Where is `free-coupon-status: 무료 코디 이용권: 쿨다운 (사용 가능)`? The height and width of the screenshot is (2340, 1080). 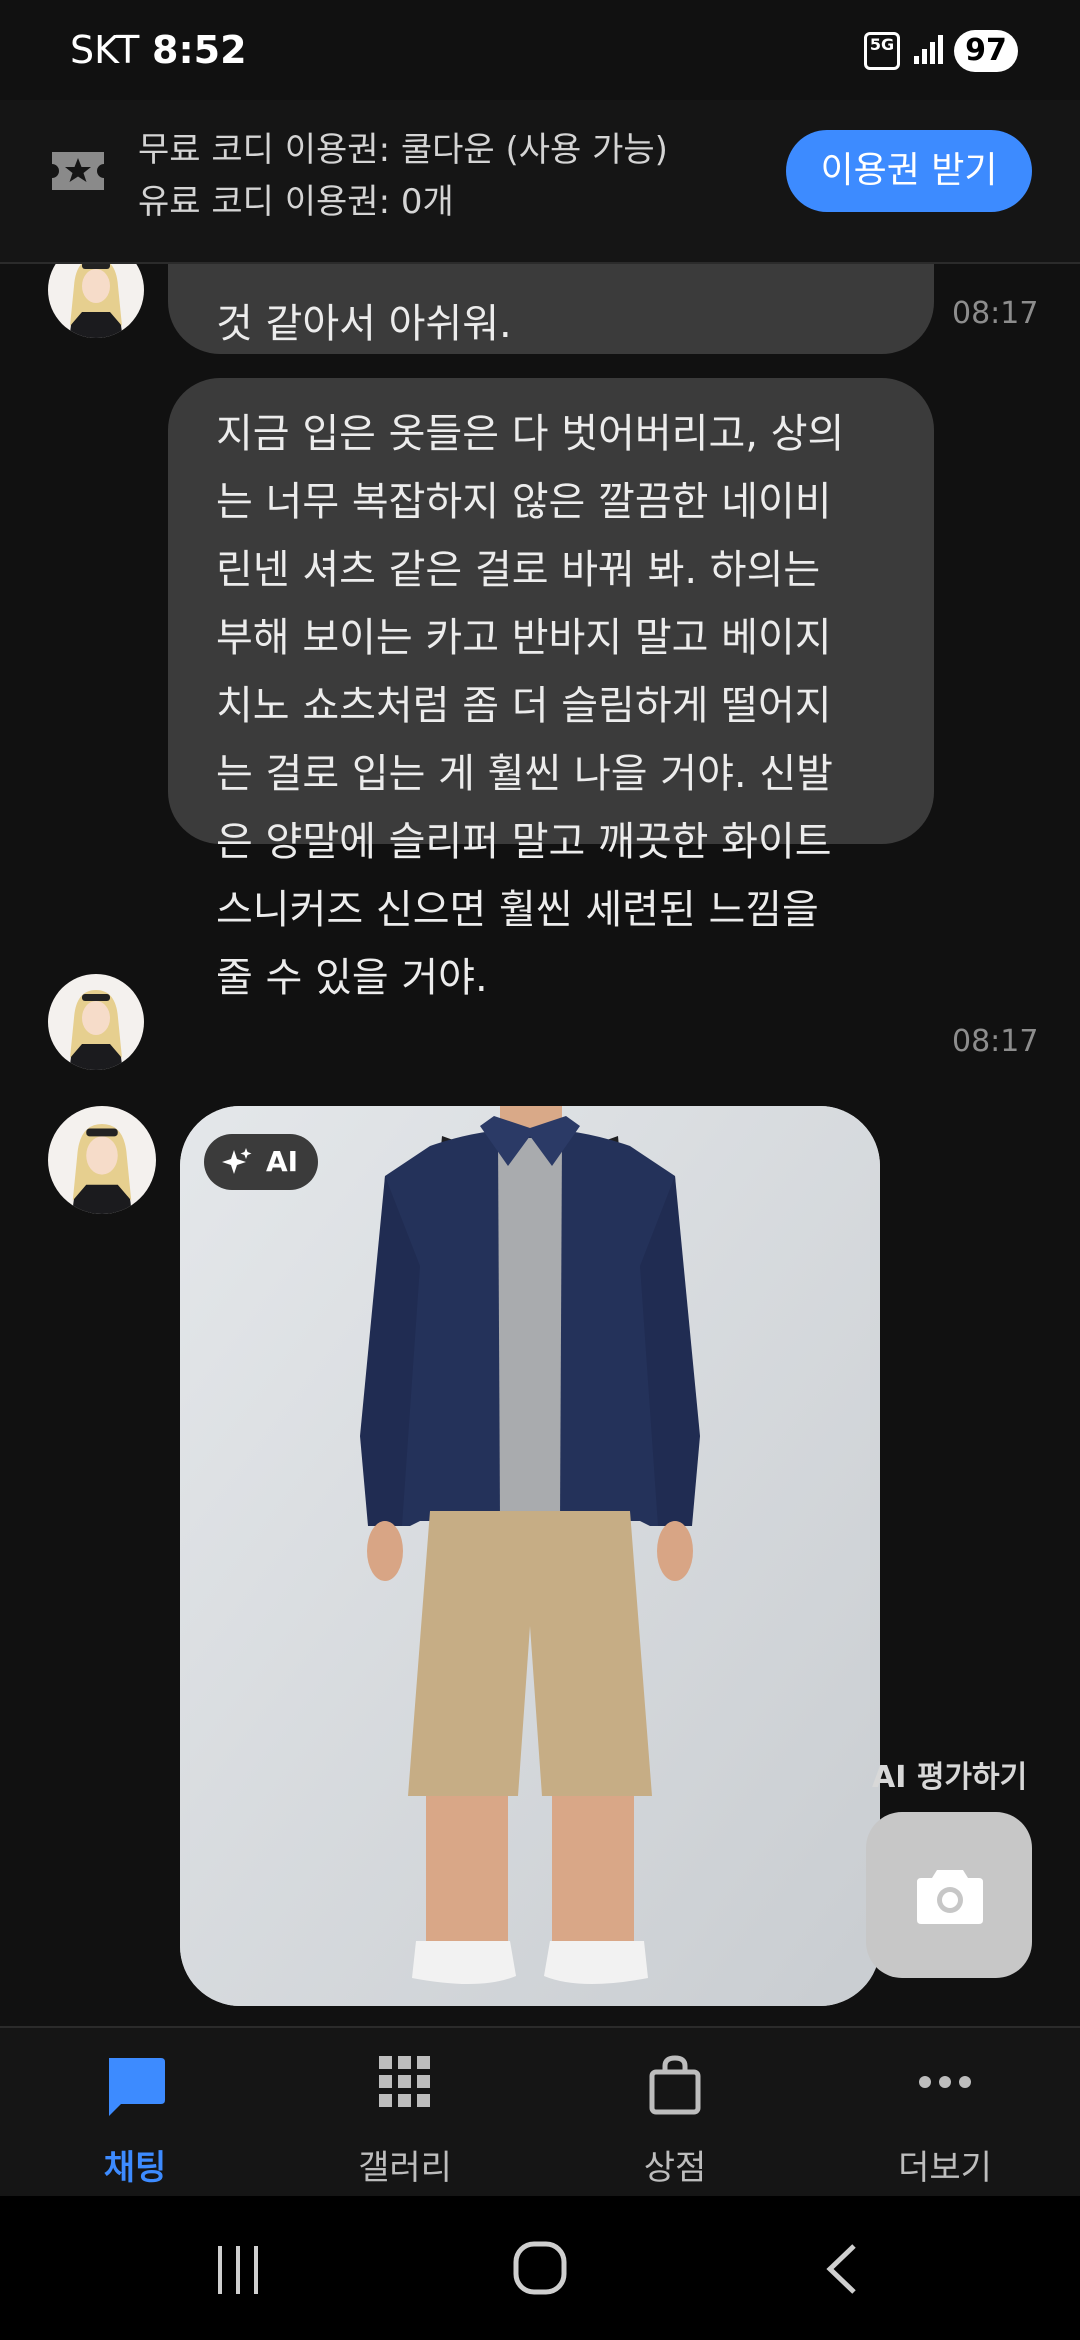
free-coupon-status: 무료 코디 이용권: 쿨다운 (사용 가능) is located at coordinates (403, 150).